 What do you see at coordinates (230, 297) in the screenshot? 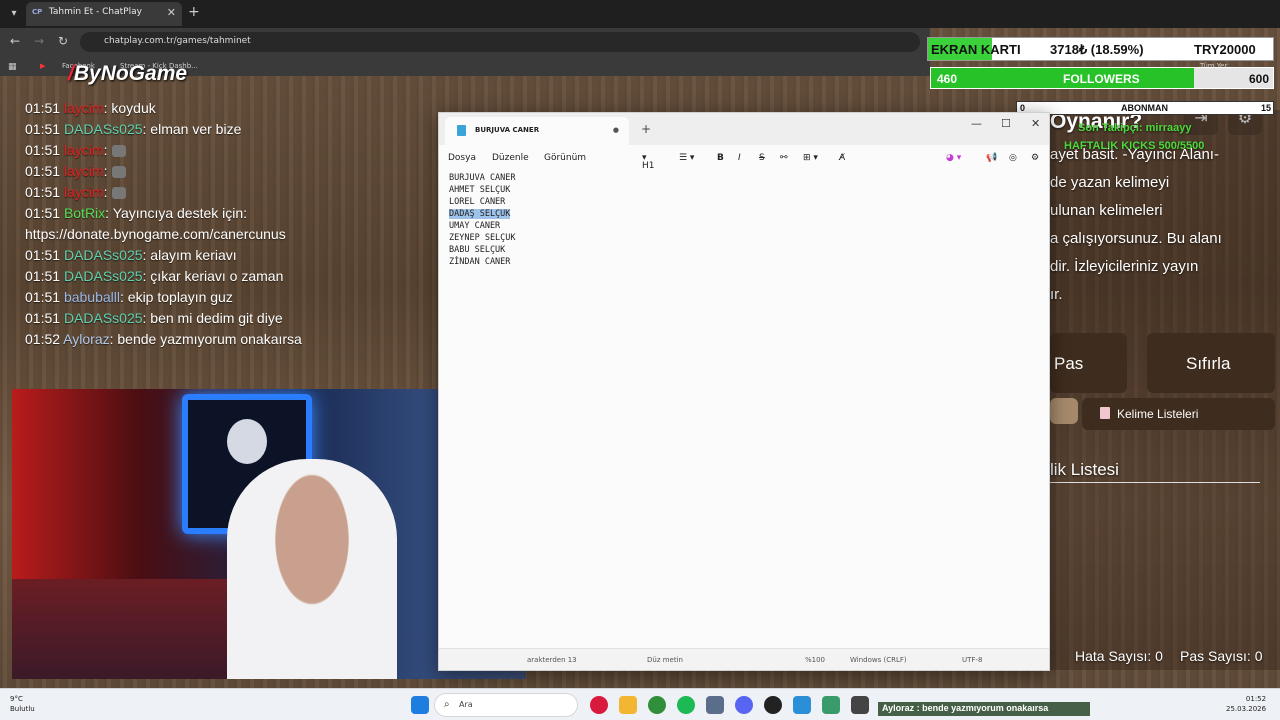
I see `chat-message: 01:51 babuballl: ekip toplayın guz` at bounding box center [230, 297].